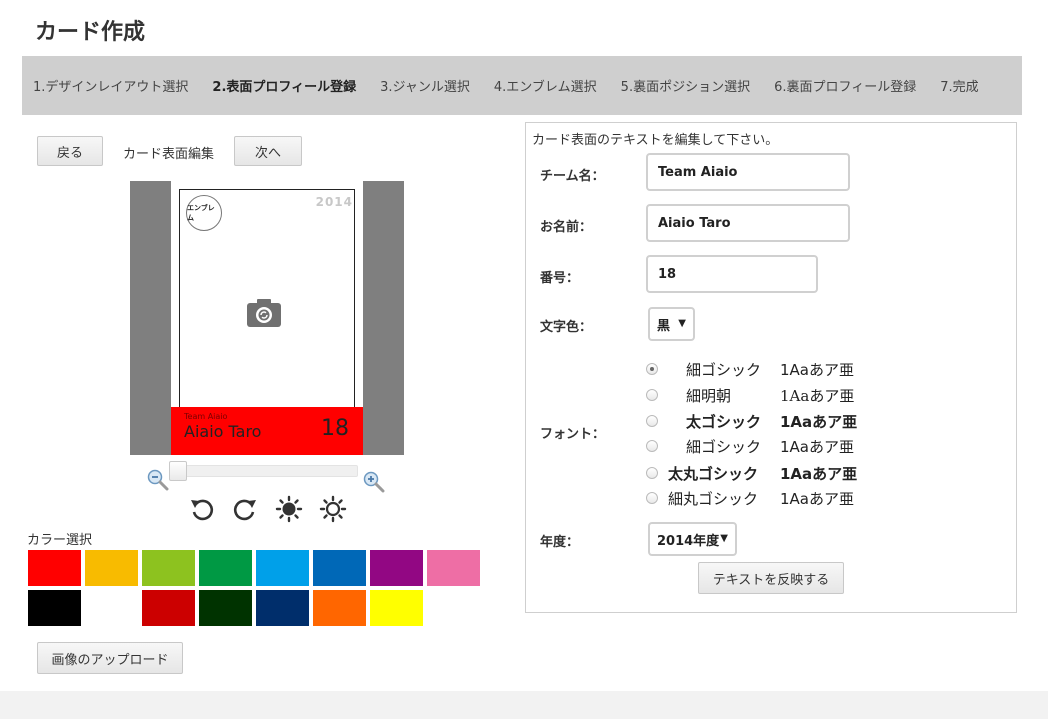  I want to click on font-name-1: 細ゴシック, so click(724, 369).